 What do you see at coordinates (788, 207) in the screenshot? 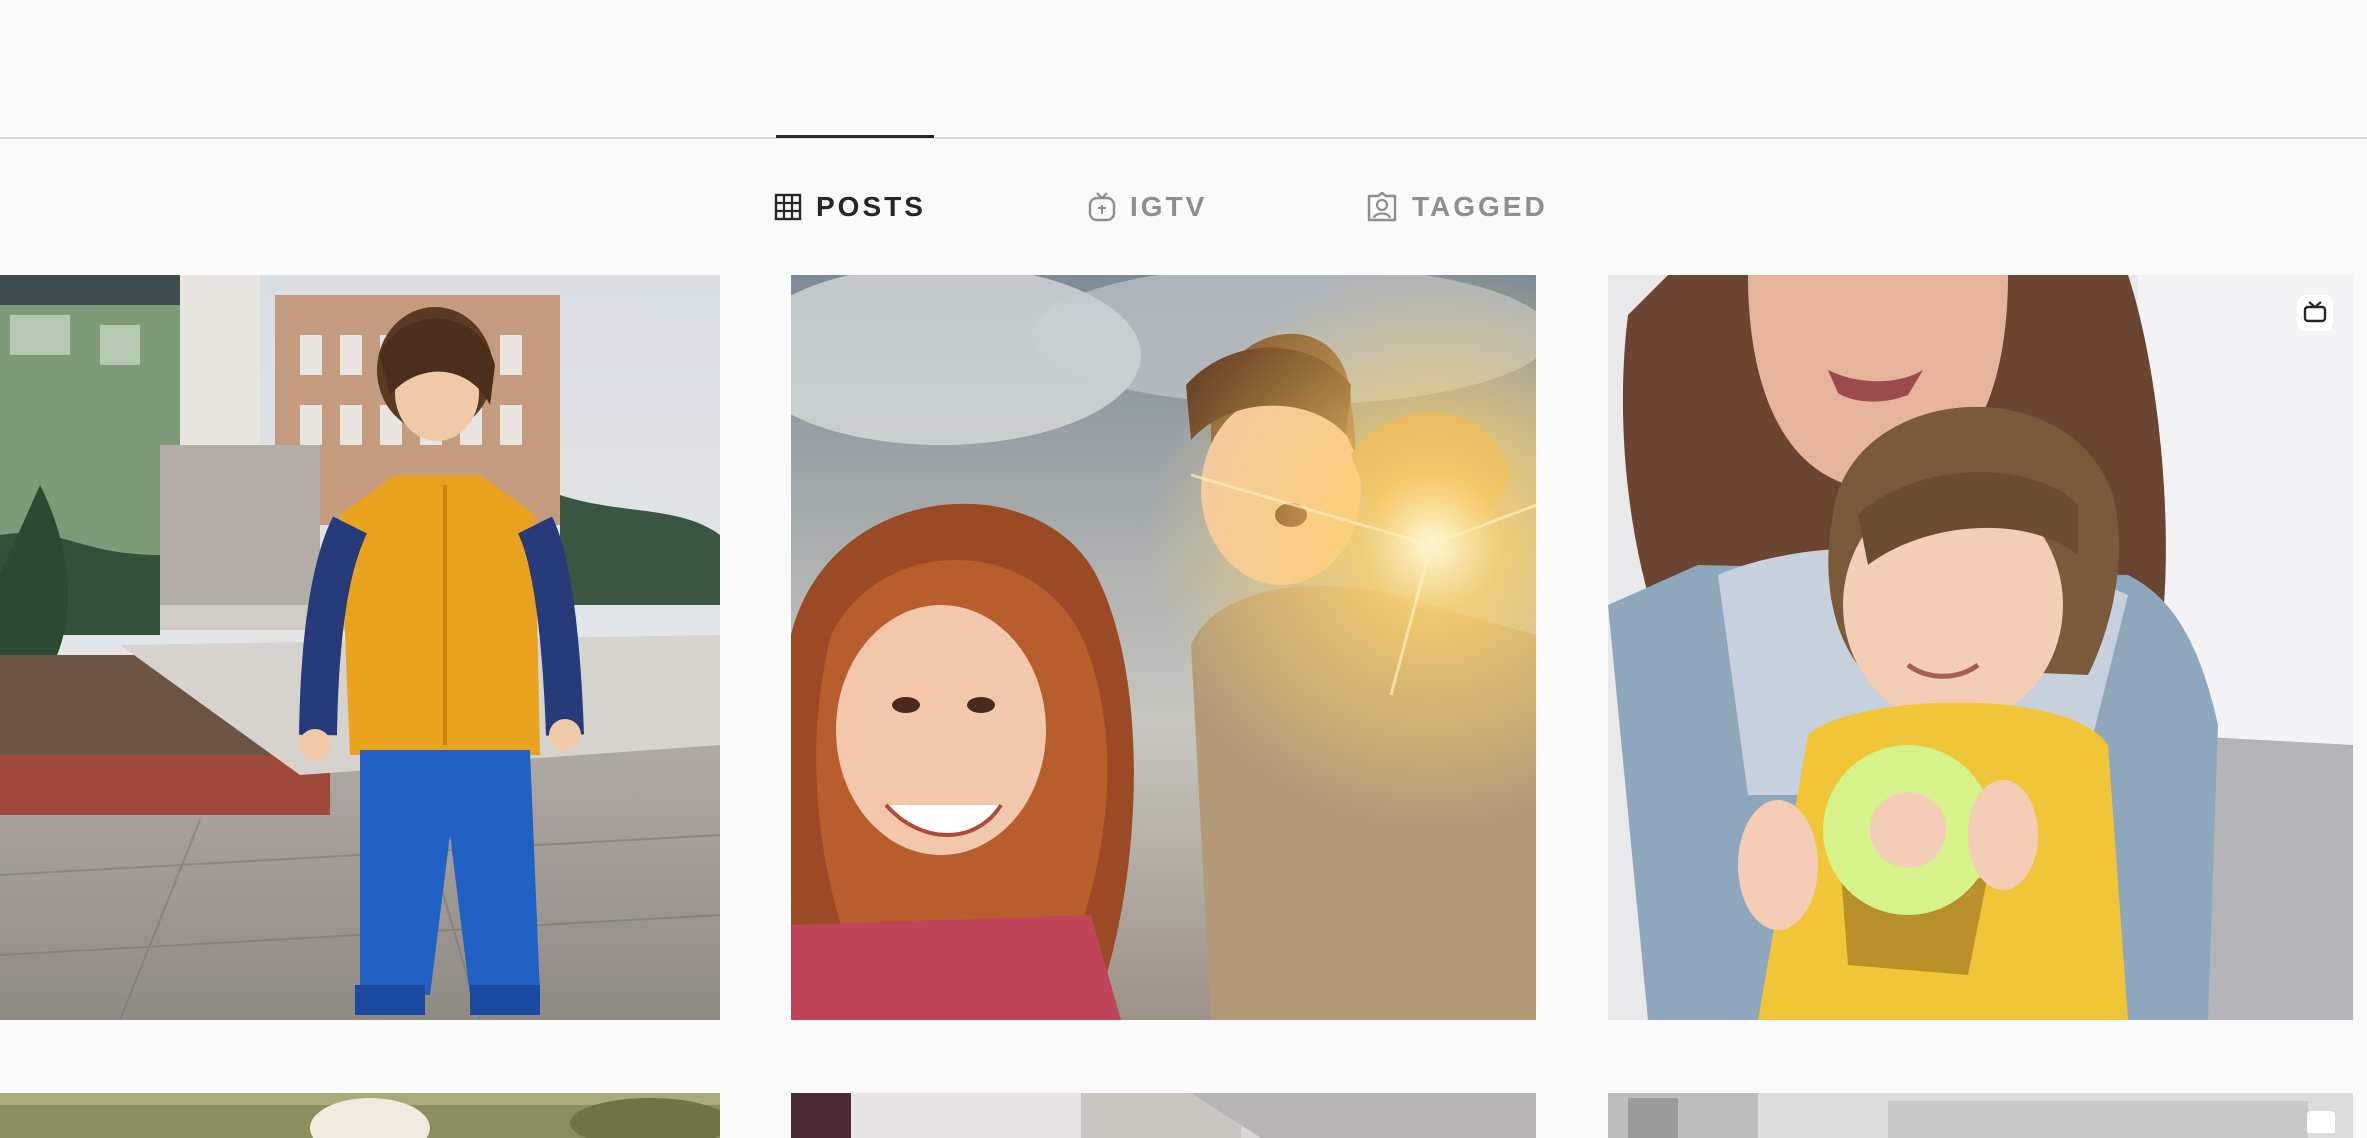
I see `grid-icon` at bounding box center [788, 207].